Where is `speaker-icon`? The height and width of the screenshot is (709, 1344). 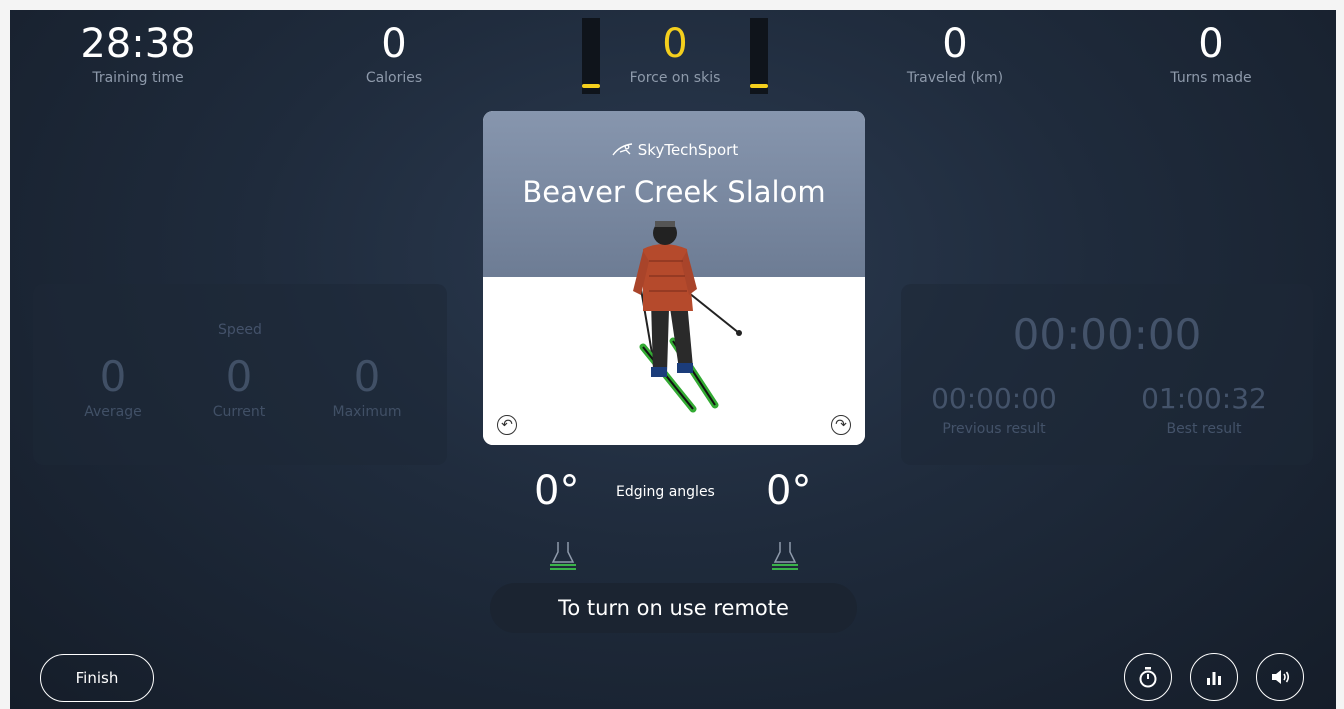
speaker-icon is located at coordinates (1281, 677).